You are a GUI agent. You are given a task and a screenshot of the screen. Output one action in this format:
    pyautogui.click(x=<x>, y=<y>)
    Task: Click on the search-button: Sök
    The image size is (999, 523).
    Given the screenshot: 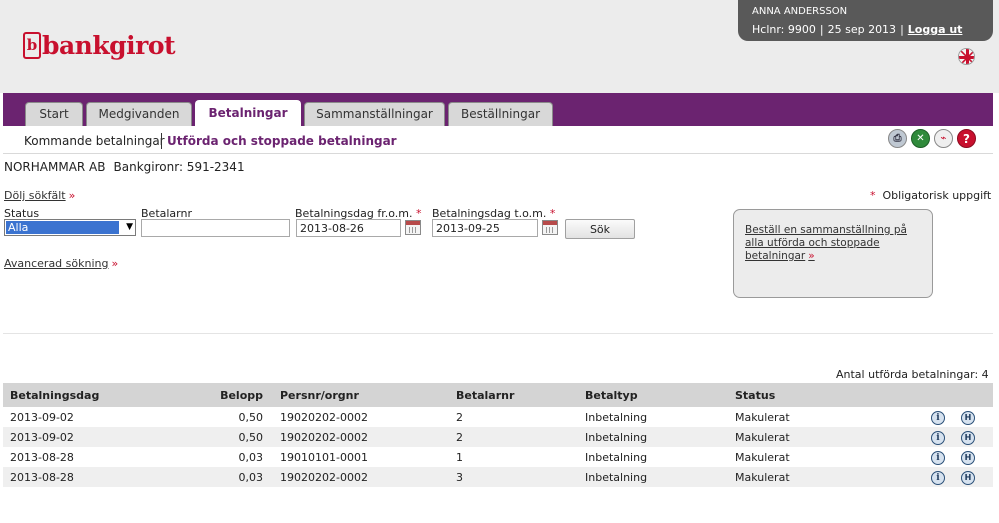 What is the action you would take?
    pyautogui.click(x=600, y=229)
    